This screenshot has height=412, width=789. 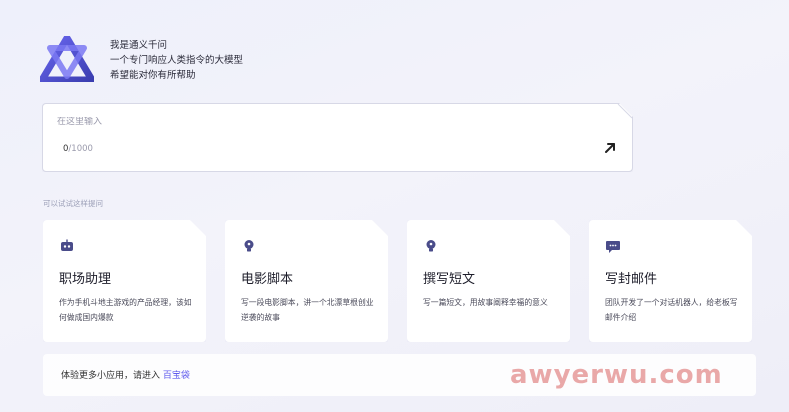 What do you see at coordinates (616, 375) in the screenshot?
I see `site-watermark: awyerwu.com` at bounding box center [616, 375].